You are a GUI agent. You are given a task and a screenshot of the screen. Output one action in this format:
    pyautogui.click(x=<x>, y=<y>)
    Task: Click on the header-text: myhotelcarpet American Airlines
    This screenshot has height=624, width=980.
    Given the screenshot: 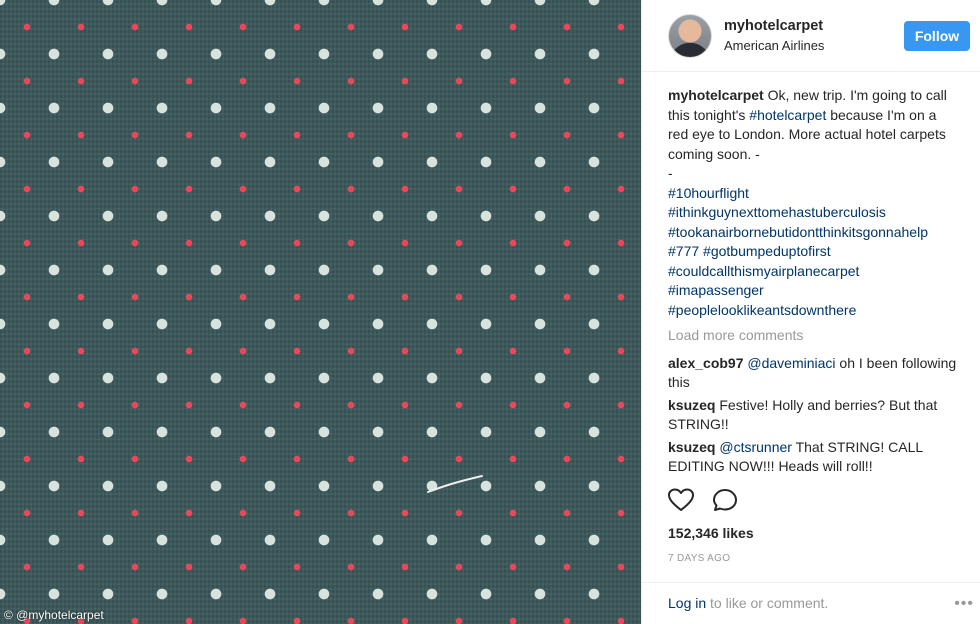 What is the action you would take?
    pyautogui.click(x=814, y=35)
    